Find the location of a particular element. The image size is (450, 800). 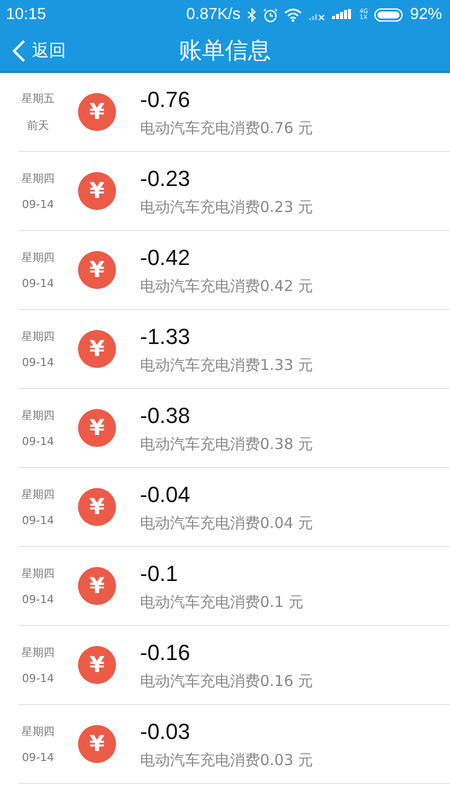

signal-icon is located at coordinates (343, 15).